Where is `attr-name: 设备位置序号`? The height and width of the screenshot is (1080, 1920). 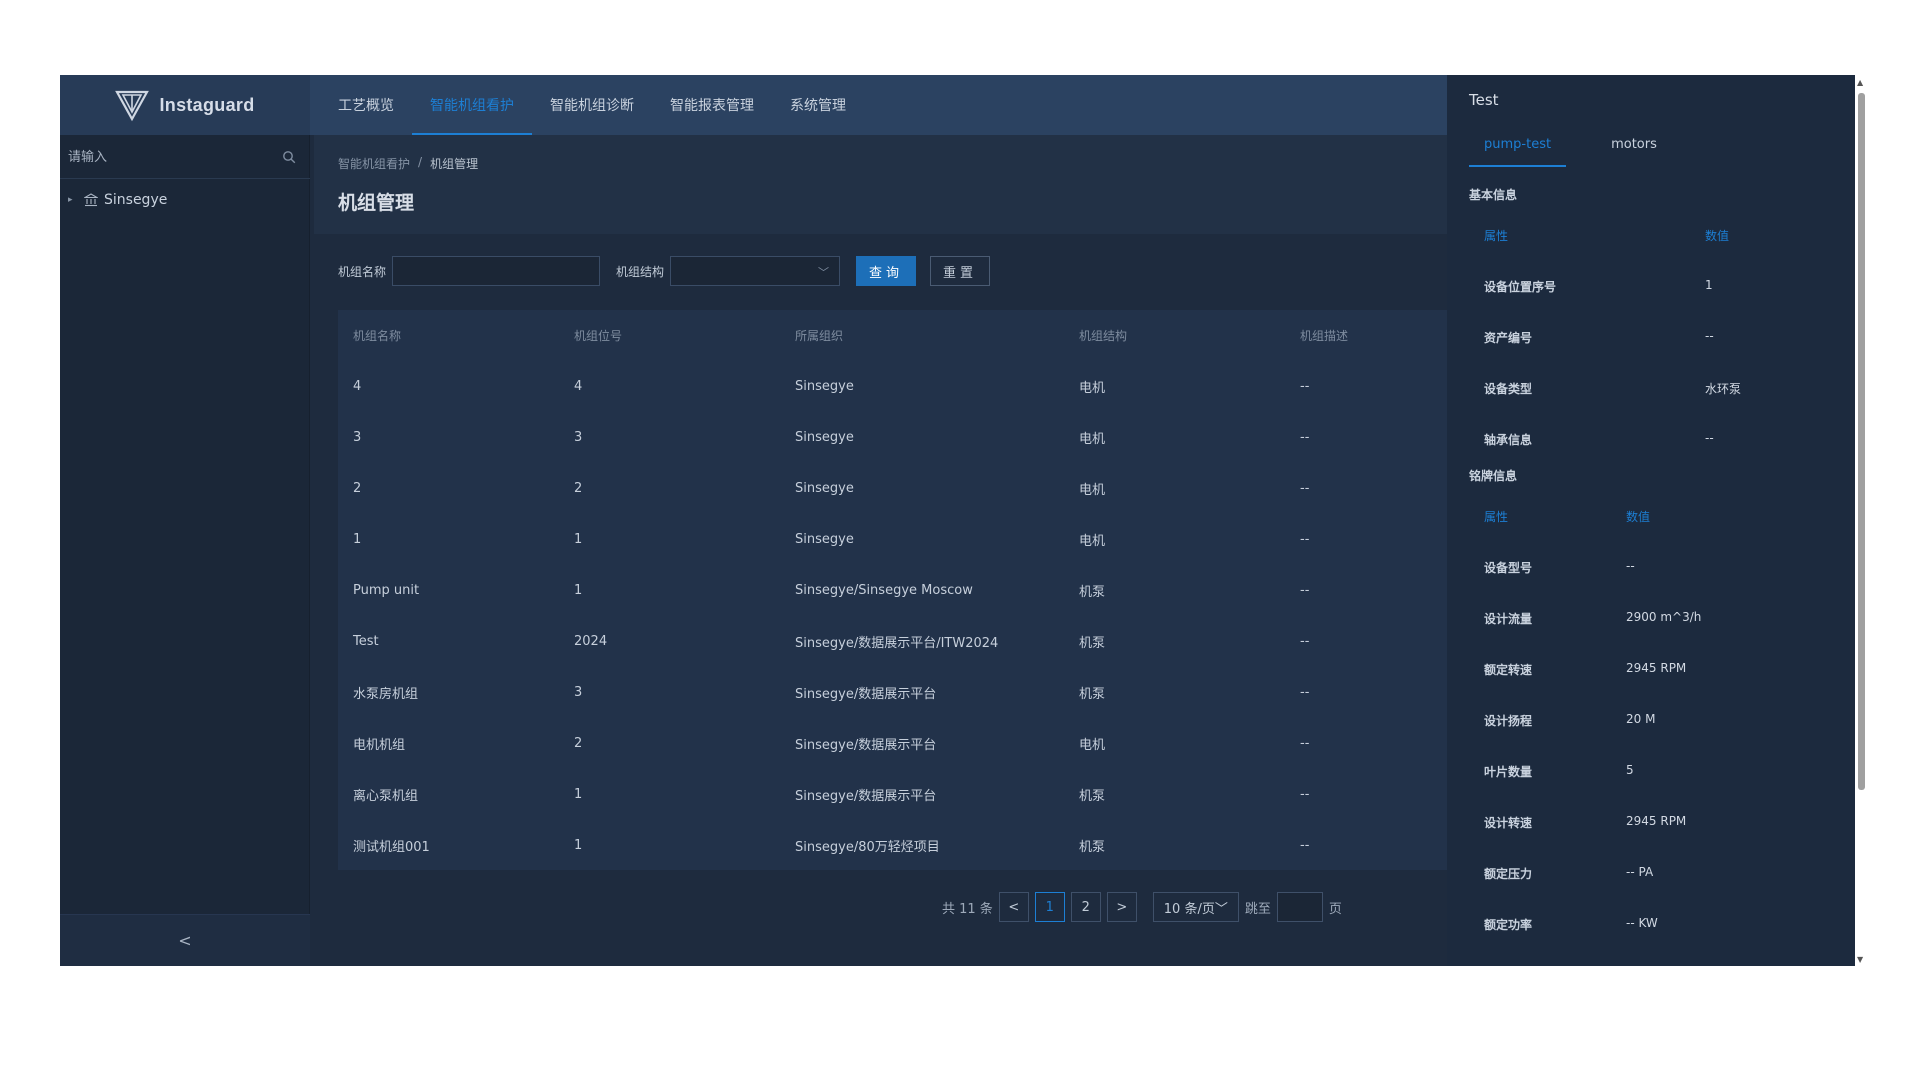 attr-name: 设备位置序号 is located at coordinates (1520, 287).